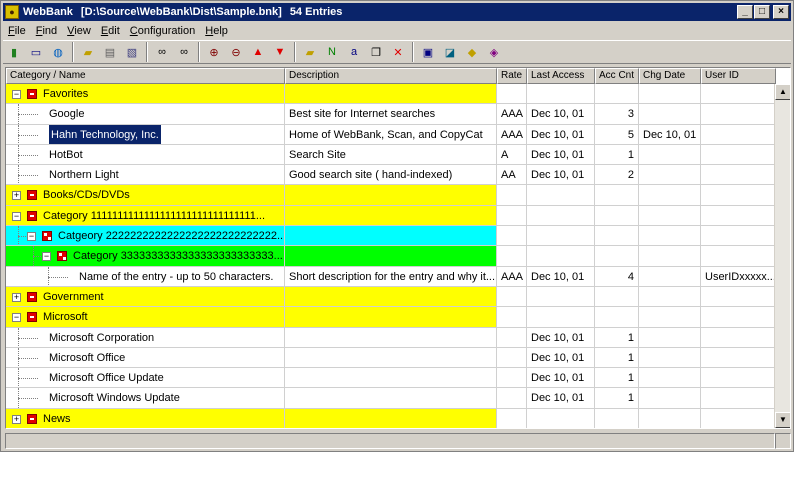 Image resolution: width=800 pixels, height=500 pixels. Describe the element at coordinates (670, 76) in the screenshot. I see `column-header-chg-date: Chg Date` at that location.